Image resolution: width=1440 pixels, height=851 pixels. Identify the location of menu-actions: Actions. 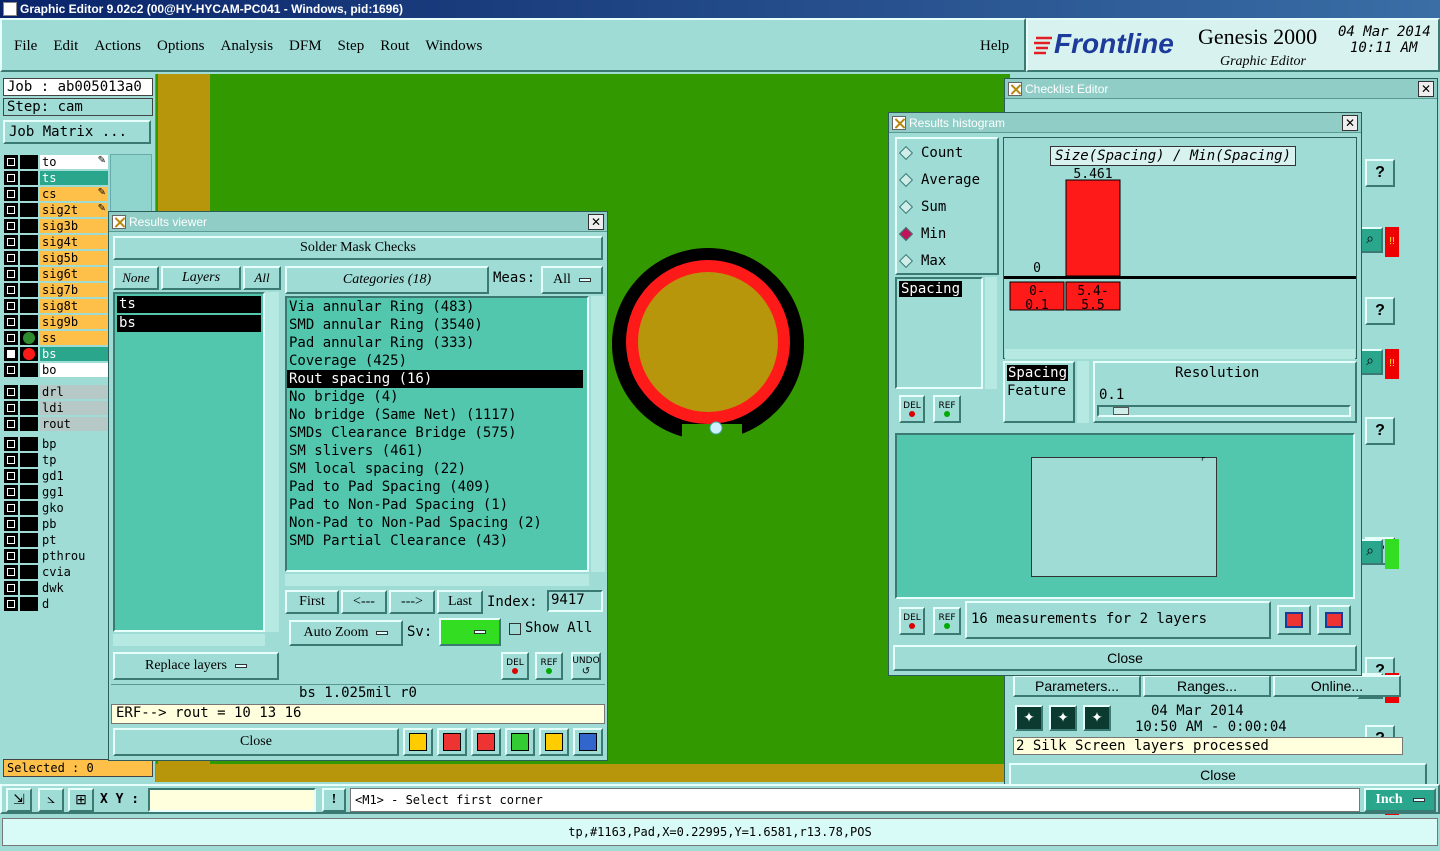
(117, 46).